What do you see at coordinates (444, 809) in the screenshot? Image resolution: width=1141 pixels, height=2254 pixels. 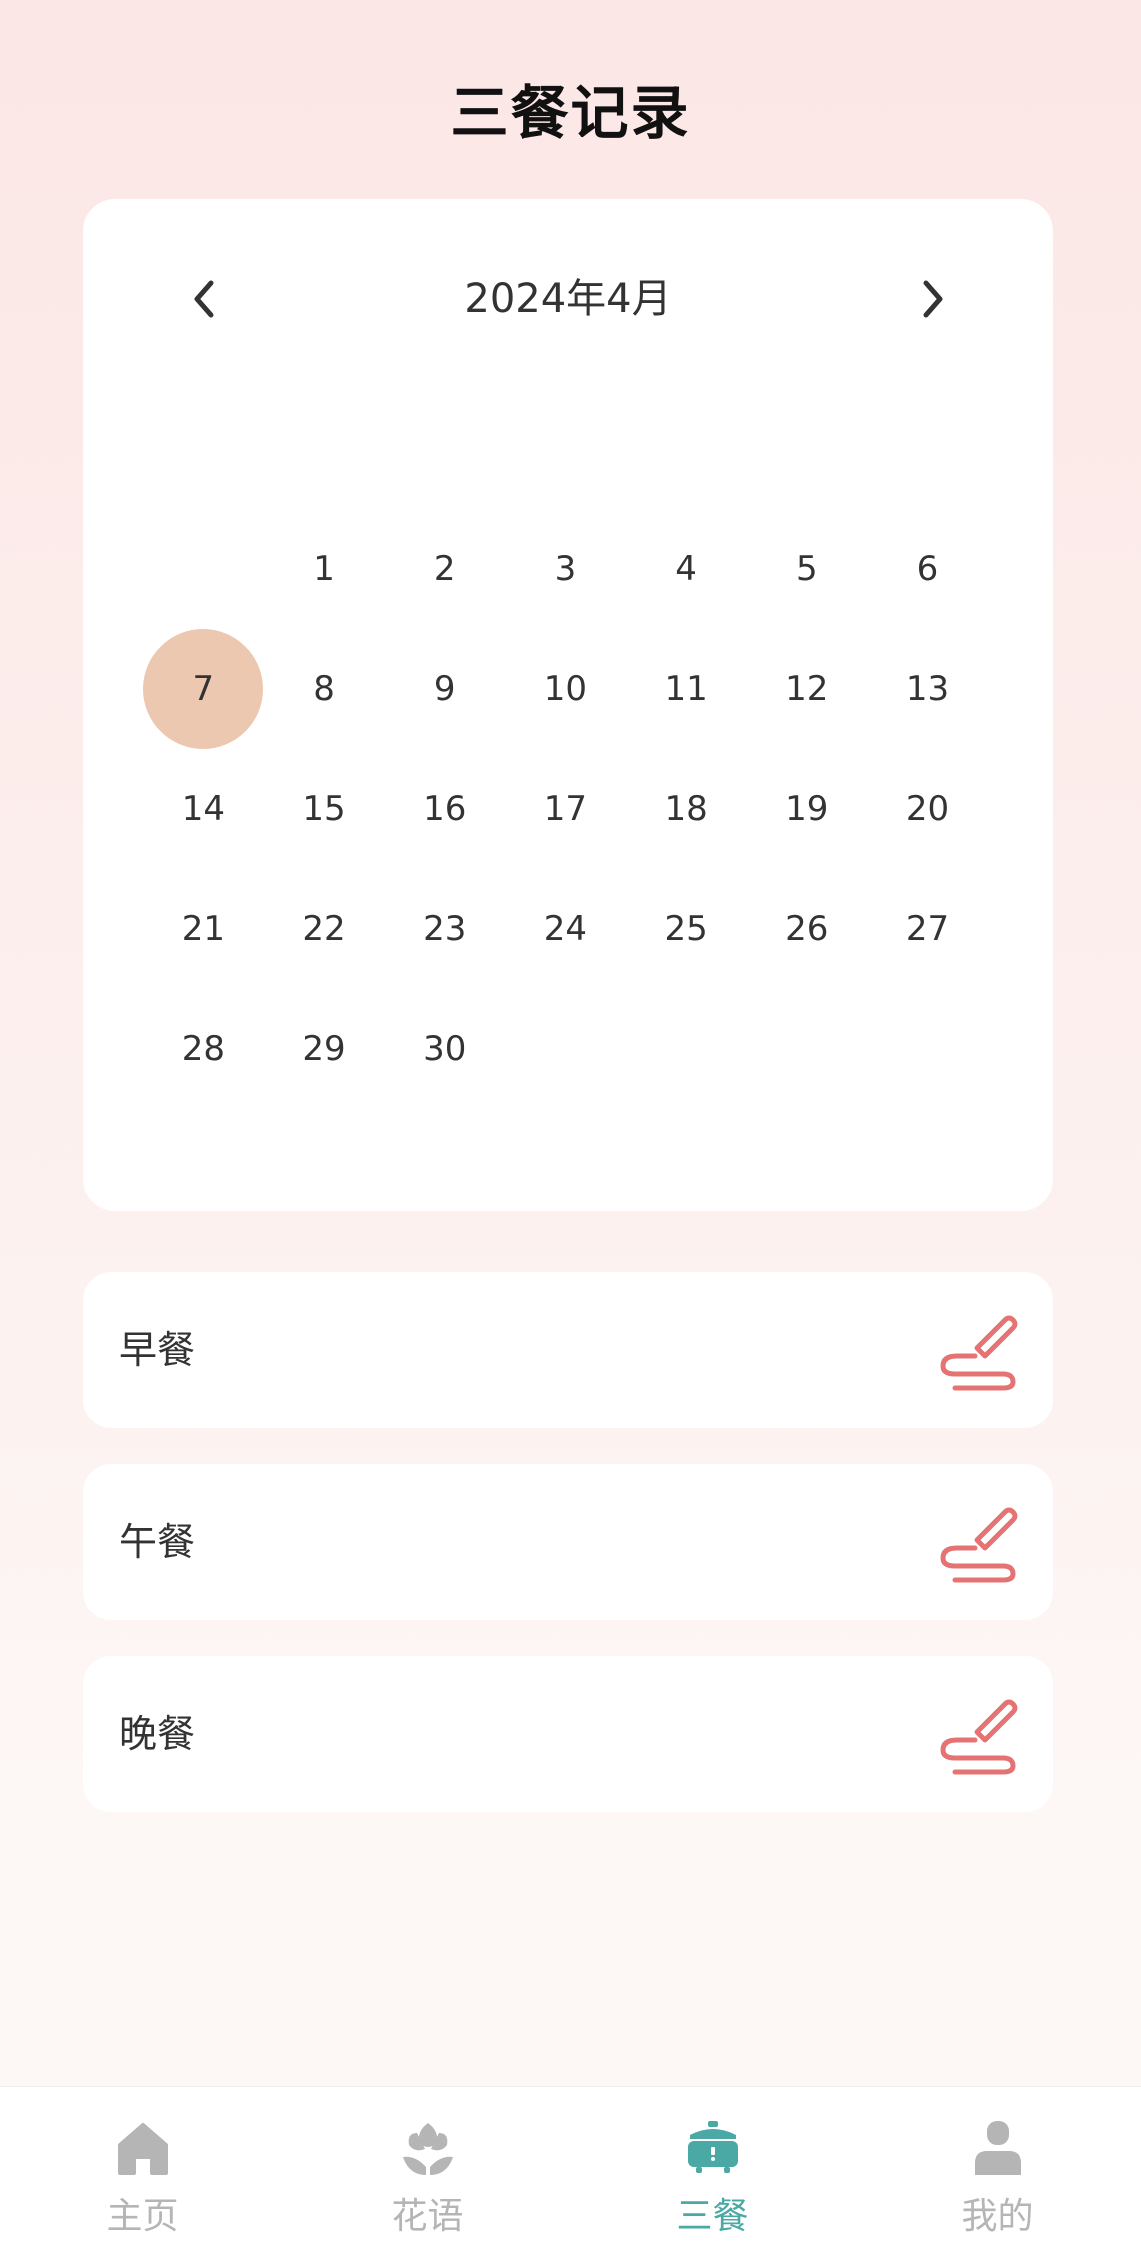 I see `calendar-day: 16` at bounding box center [444, 809].